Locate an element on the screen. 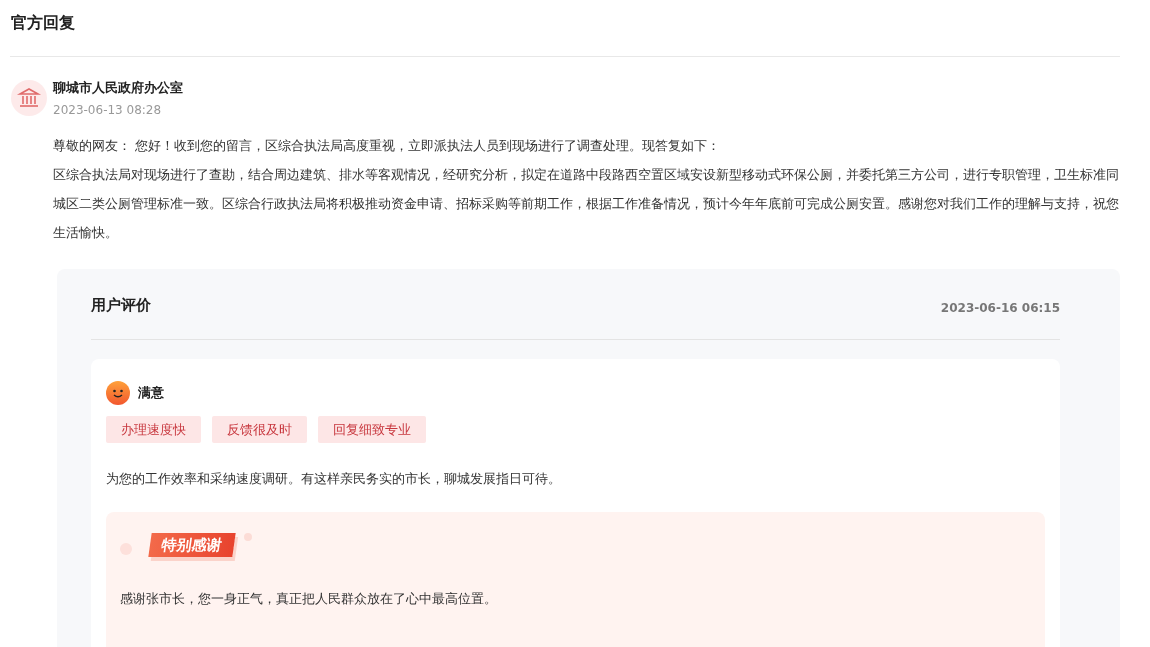  decorative-dot is located at coordinates (248, 537).